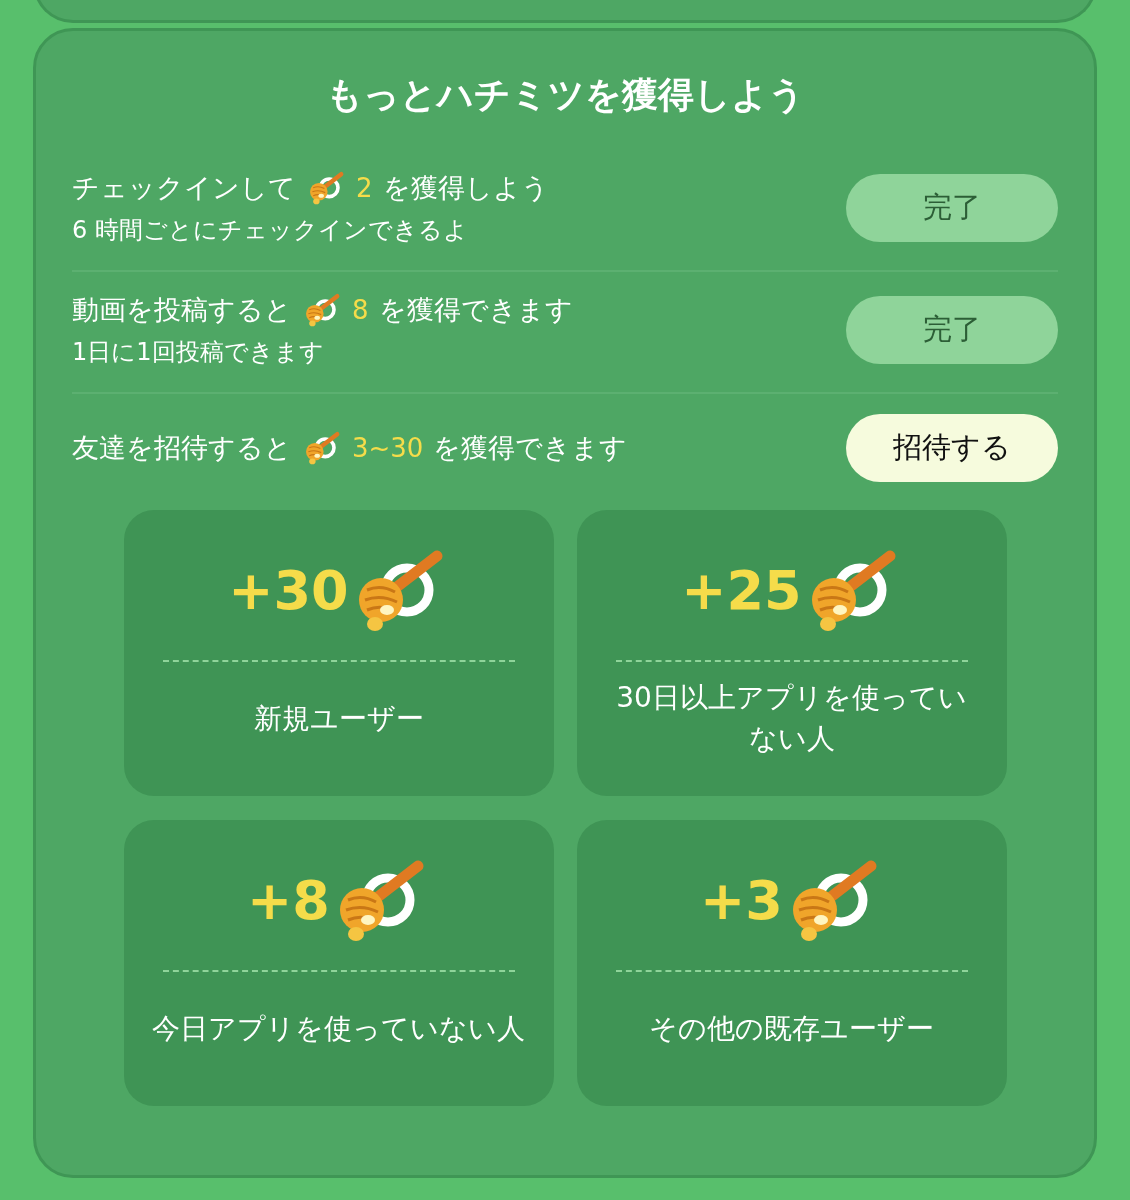  I want to click on task-note: 6 時間ごとにチェックインできるよ, so click(270, 230).